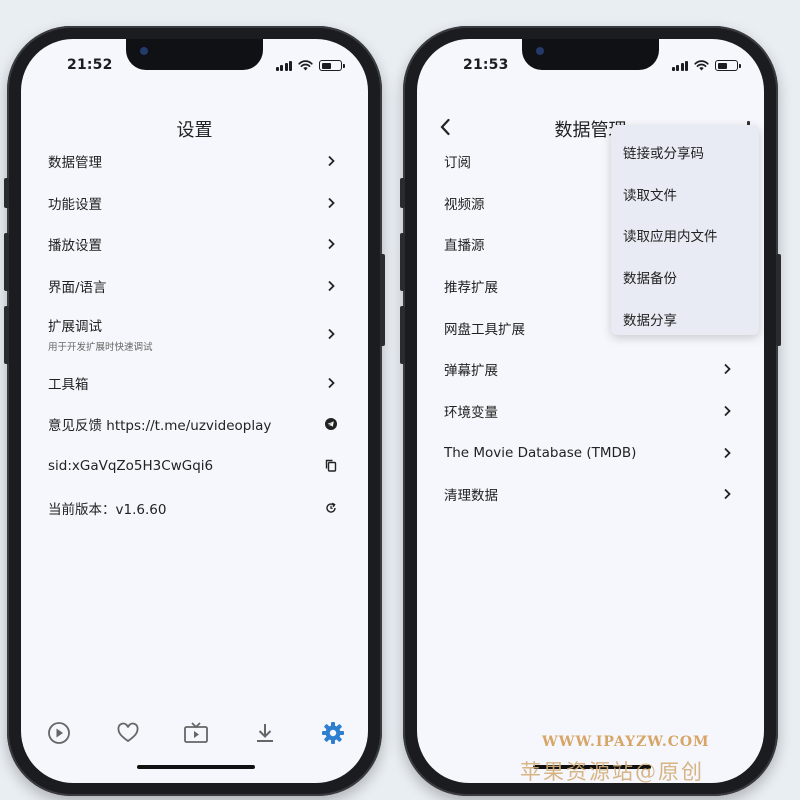 The width and height of the screenshot is (800, 800). I want to click on heart-icon, so click(127, 732).